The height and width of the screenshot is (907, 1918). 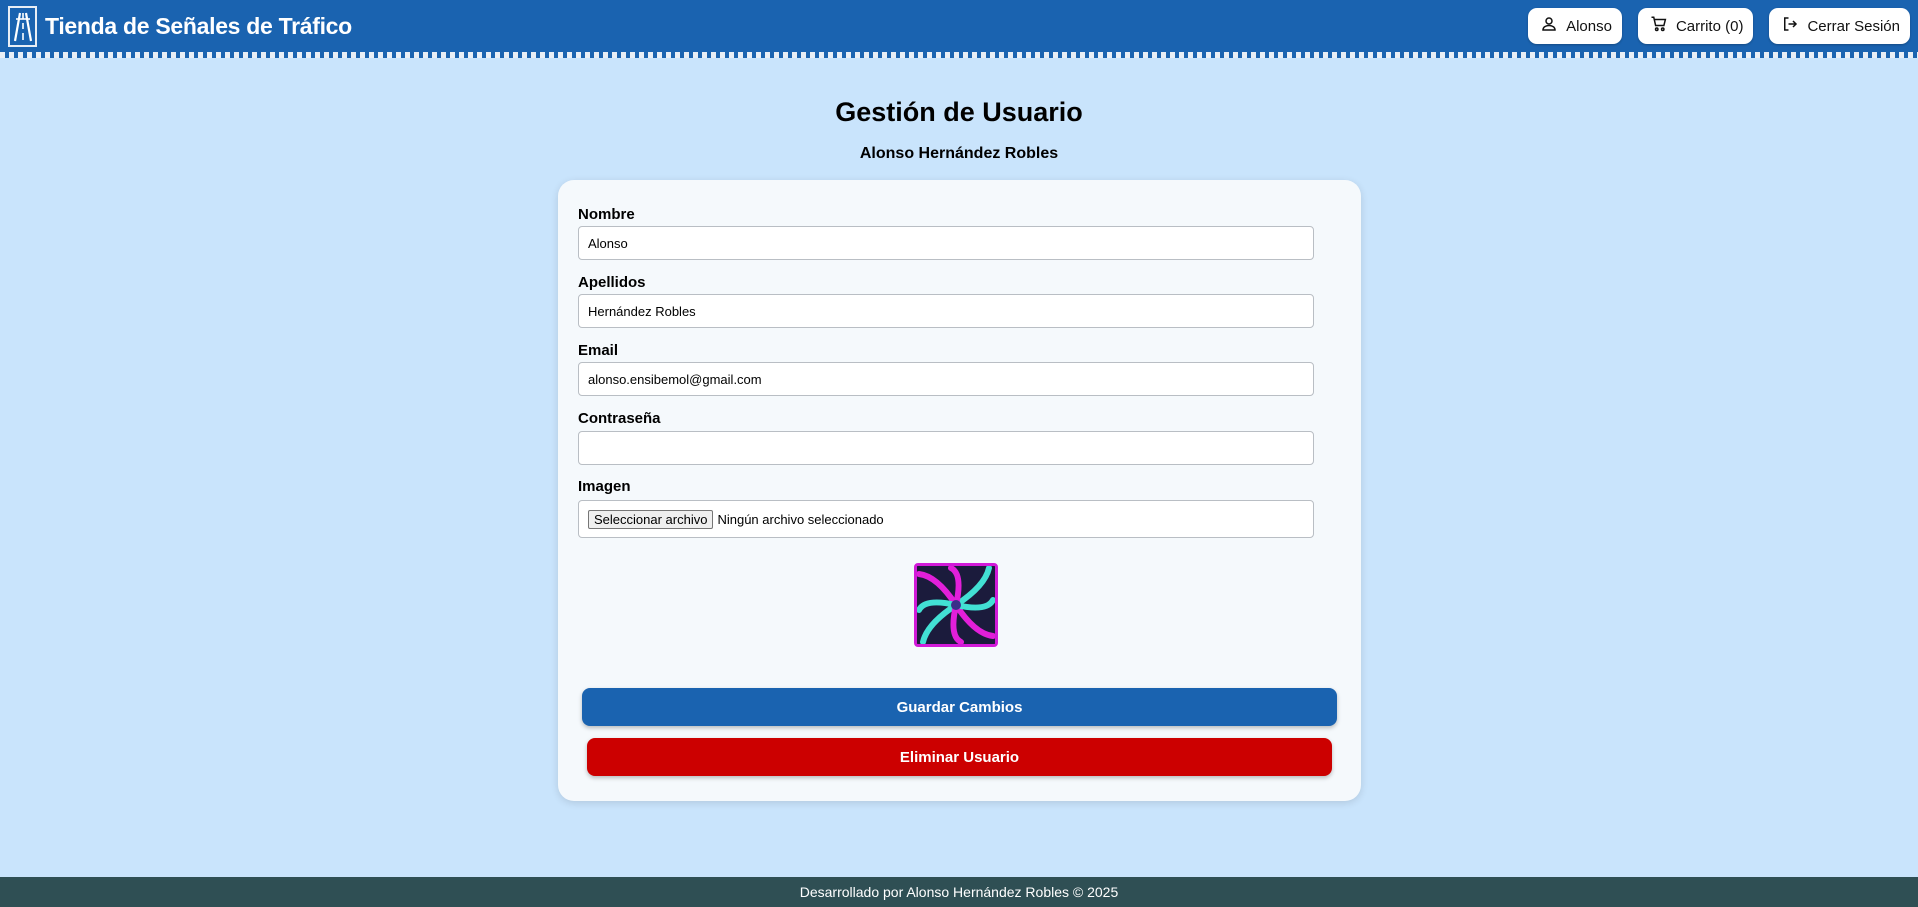 I want to click on logout-button: Cerrar Sesión, so click(x=1839, y=26).